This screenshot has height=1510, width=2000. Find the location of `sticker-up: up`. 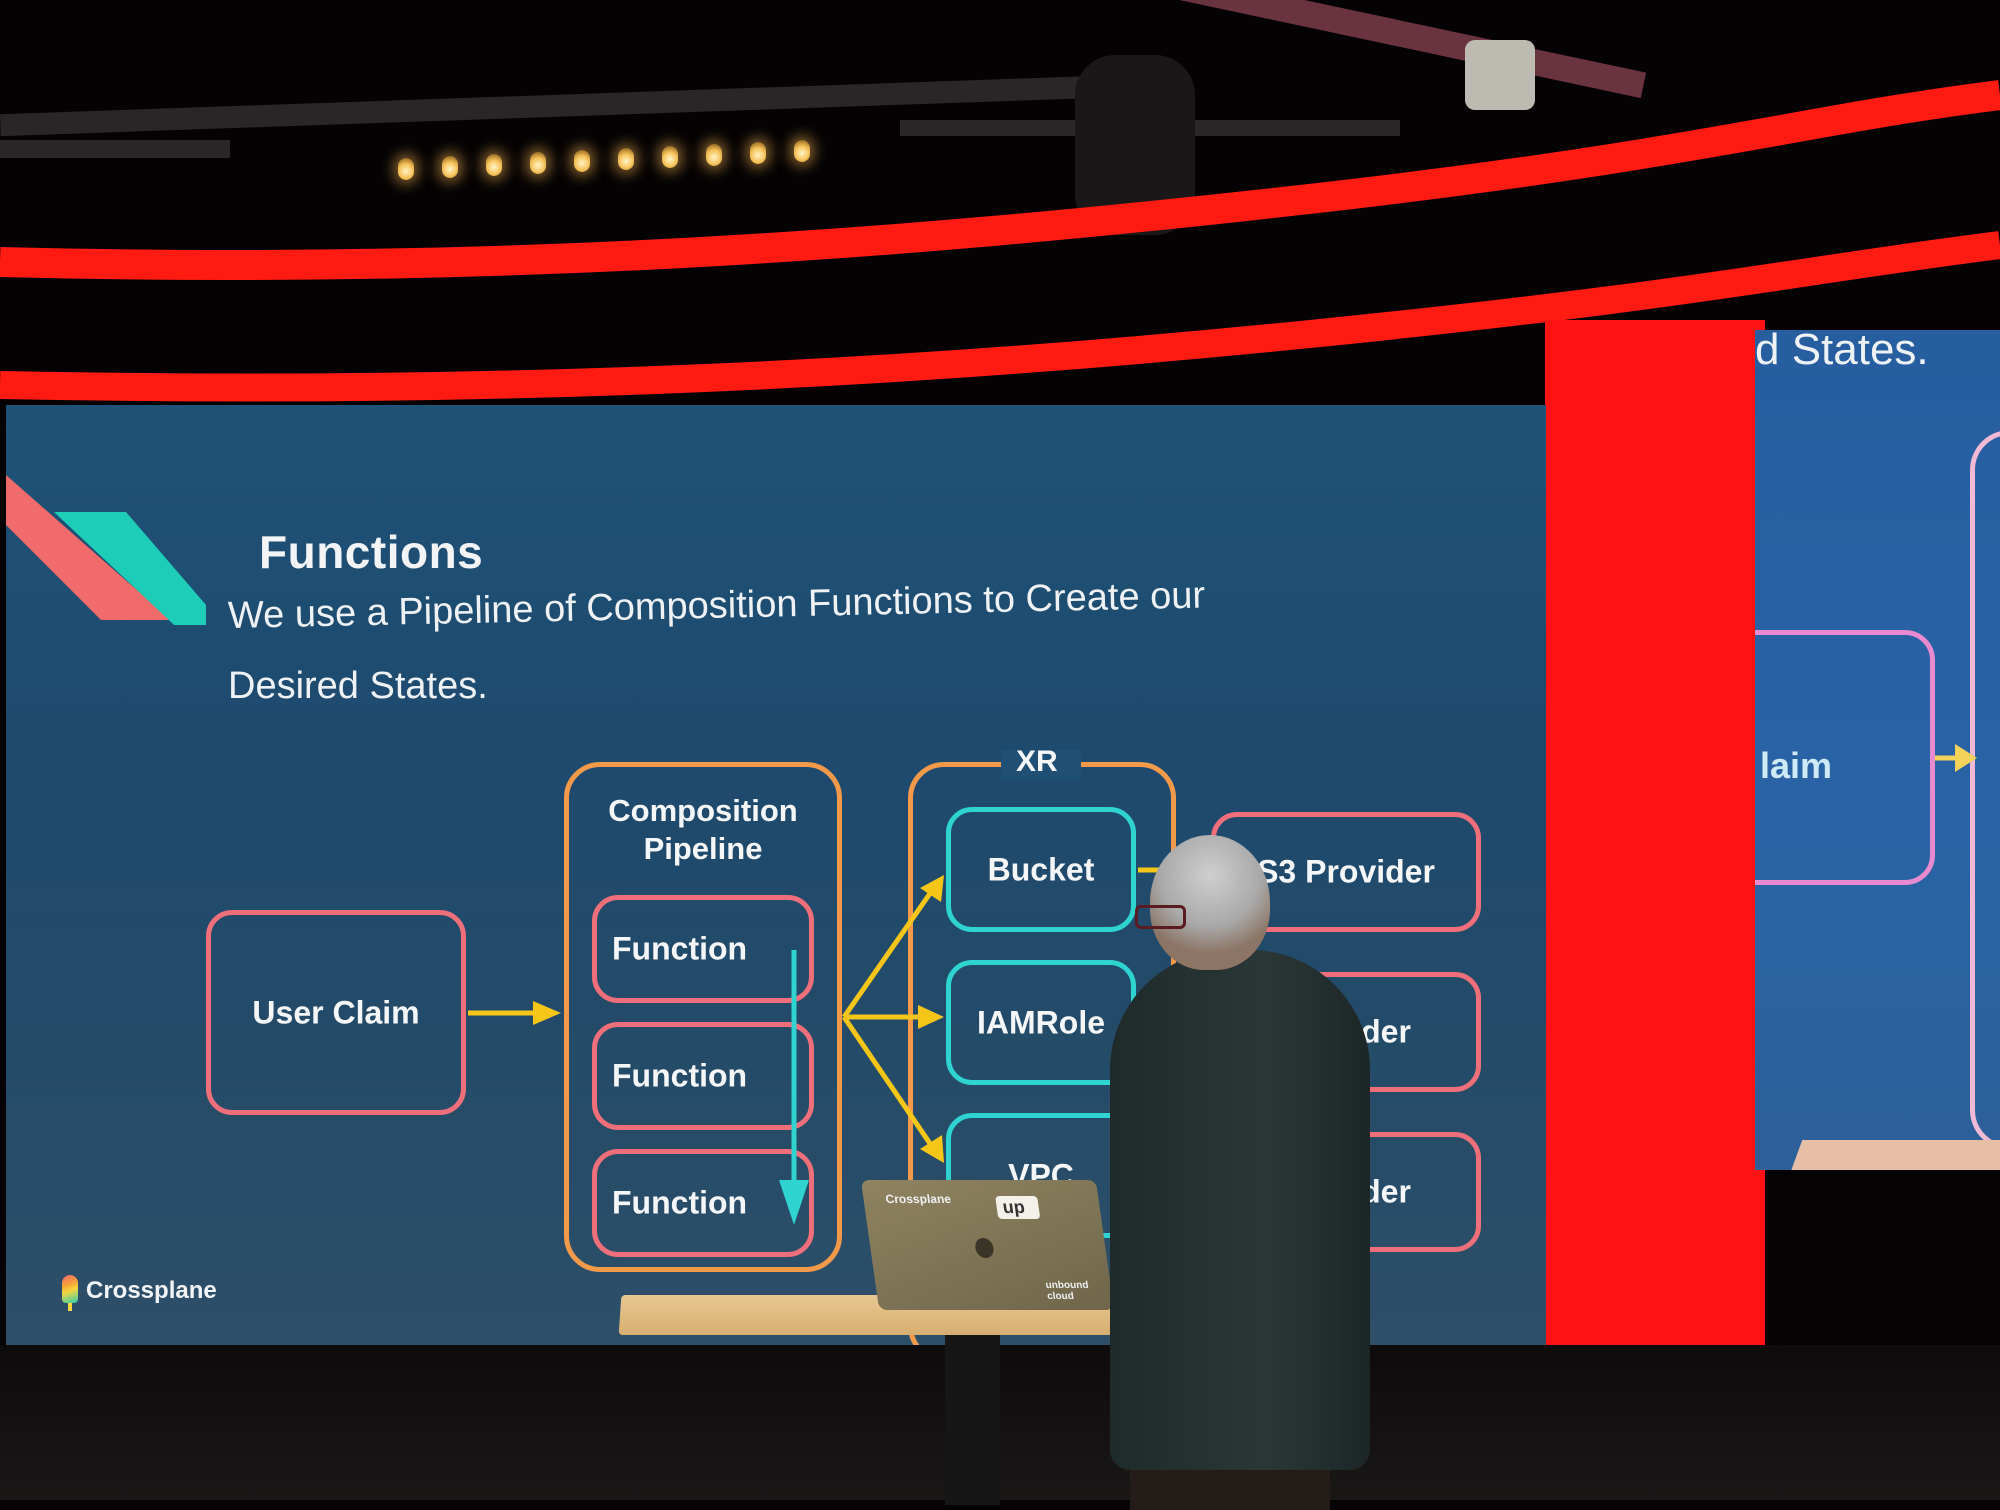

sticker-up: up is located at coordinates (1018, 1207).